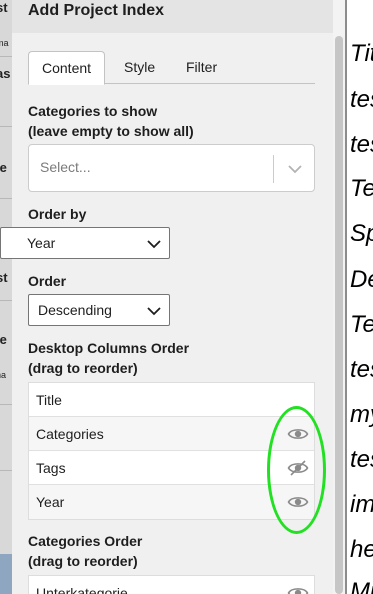 This screenshot has width=373, height=594. I want to click on panel-title: Add Project Index, so click(96, 10).